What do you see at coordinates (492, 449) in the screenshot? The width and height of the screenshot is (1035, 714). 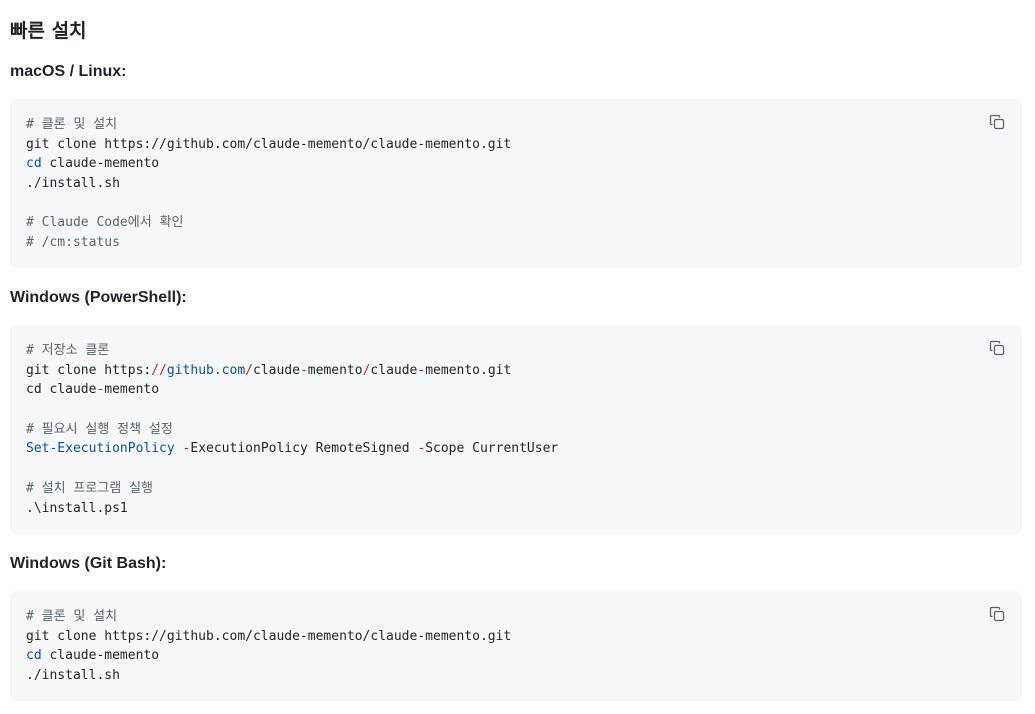 I see `code-token: Scope CurrentUser` at bounding box center [492, 449].